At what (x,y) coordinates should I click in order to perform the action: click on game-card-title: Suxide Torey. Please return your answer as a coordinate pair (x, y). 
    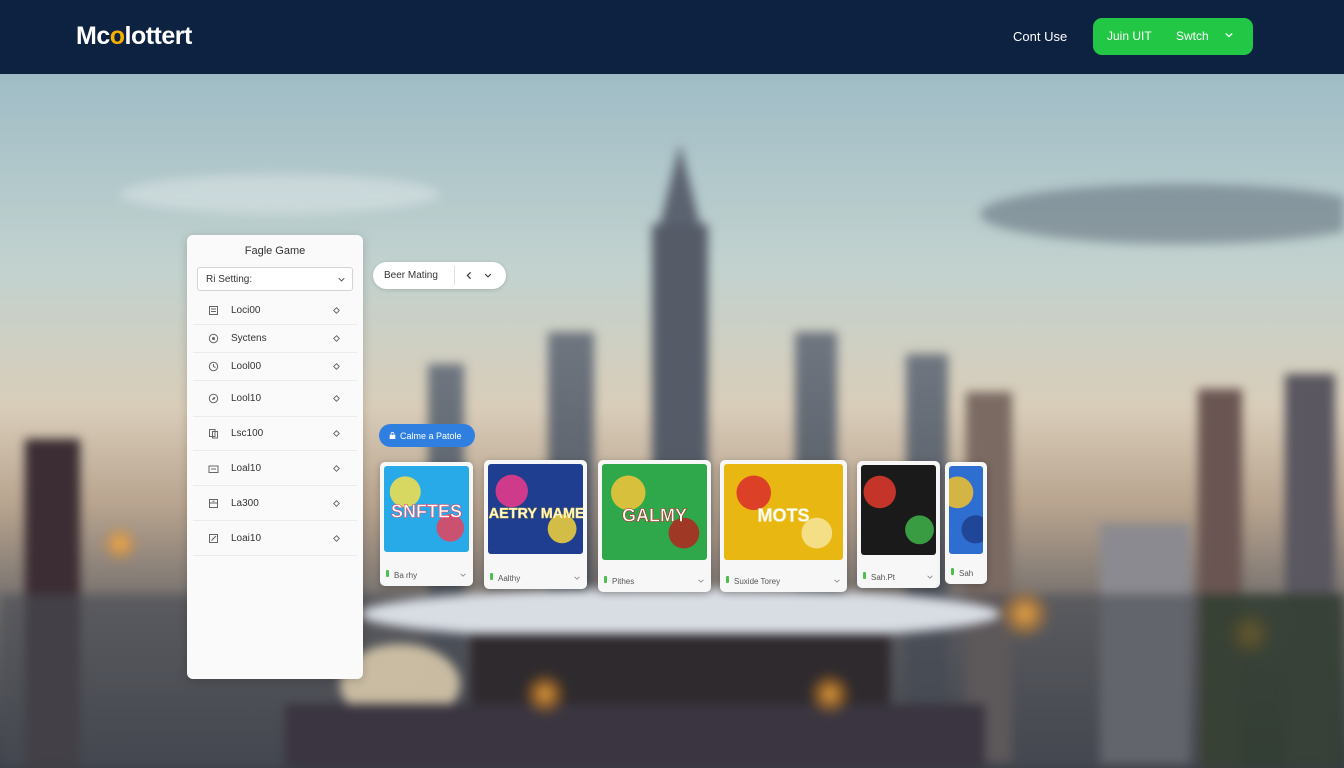
    Looking at the image, I should click on (757, 581).